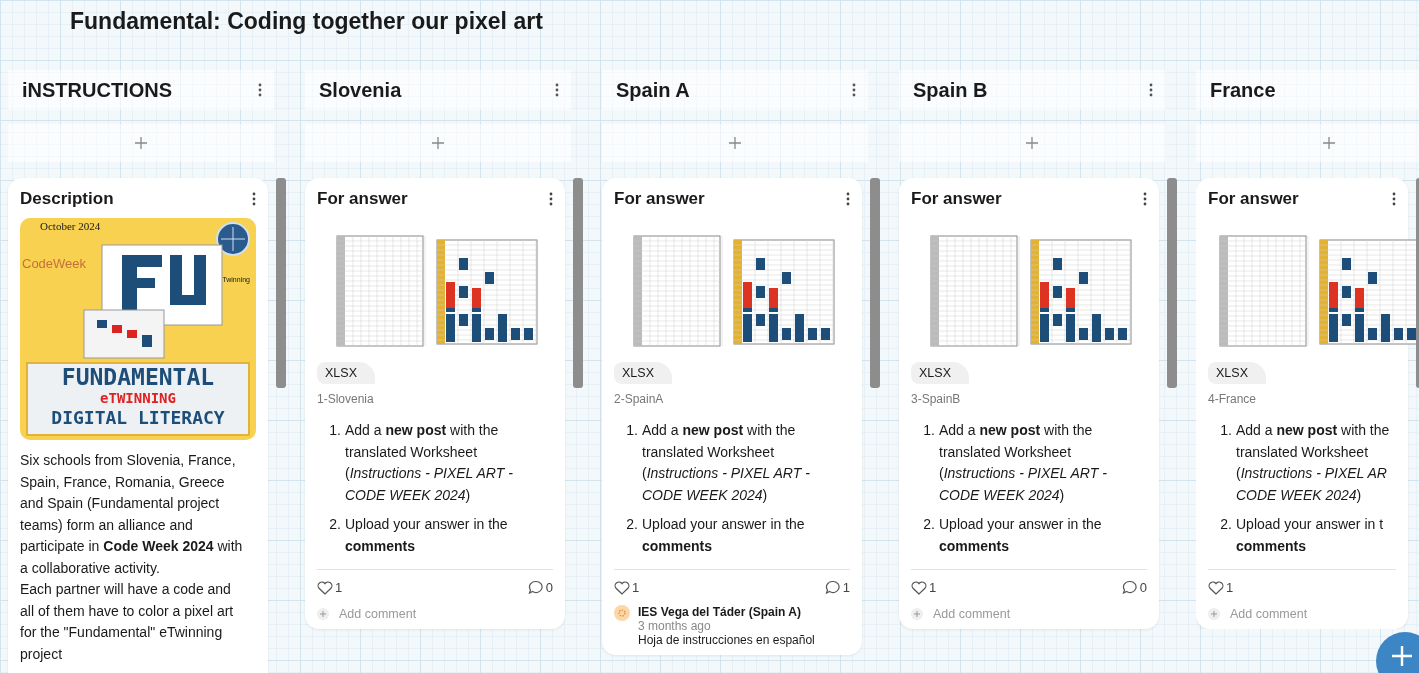 This screenshot has height=673, width=1419. I want to click on poster-headline: FUNDAMENTAL, so click(138, 377).